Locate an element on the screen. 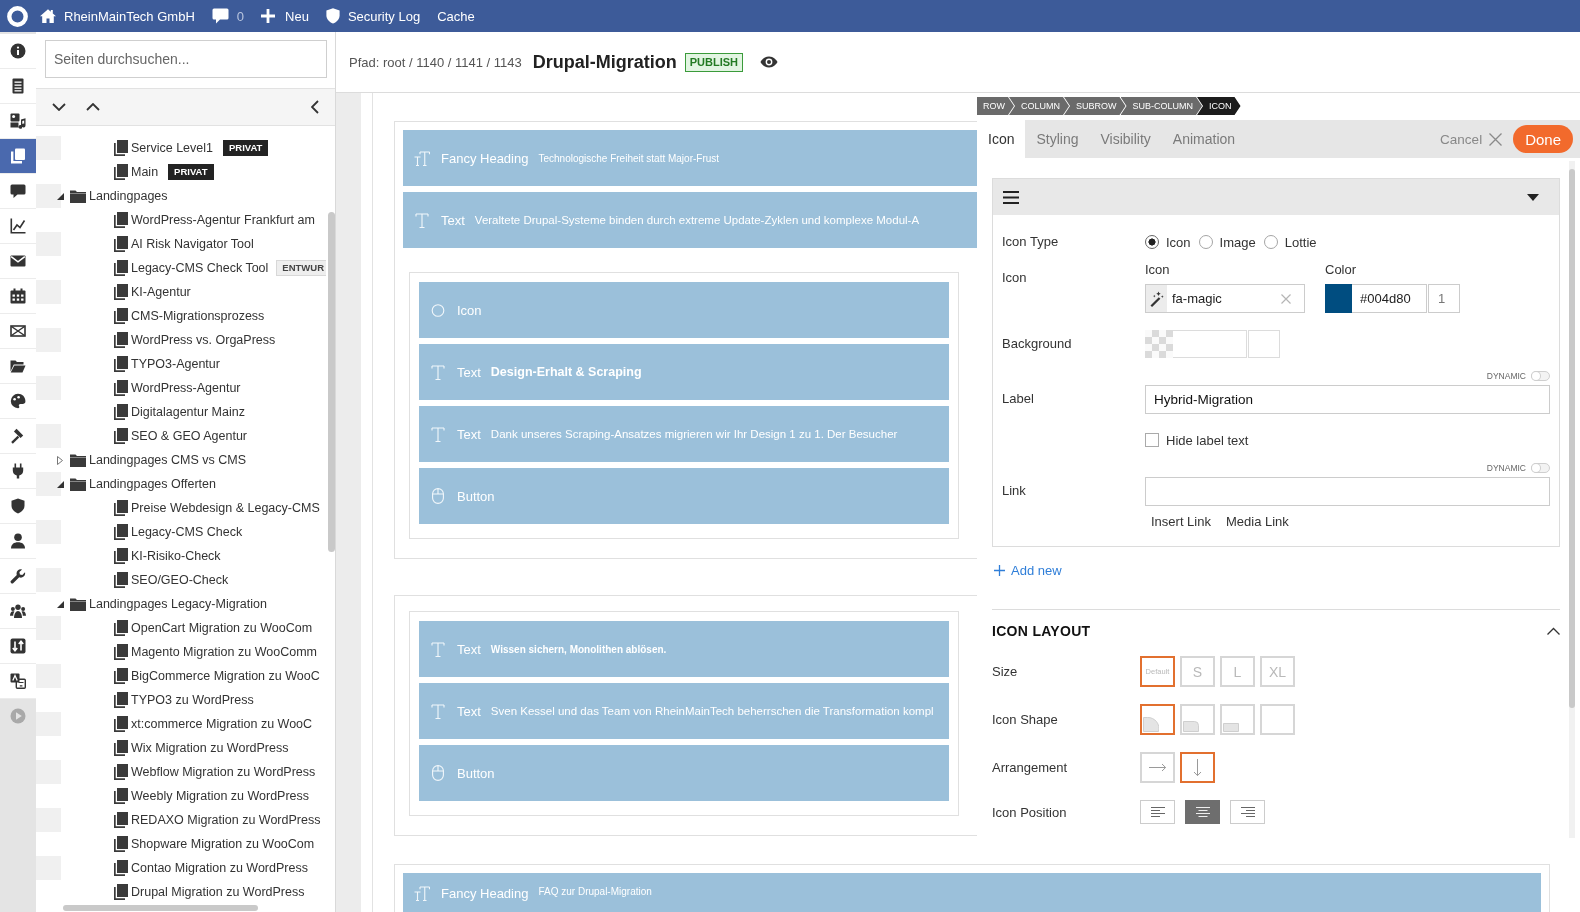 The image size is (1580, 912). wand-icon is located at coordinates (1156, 298).